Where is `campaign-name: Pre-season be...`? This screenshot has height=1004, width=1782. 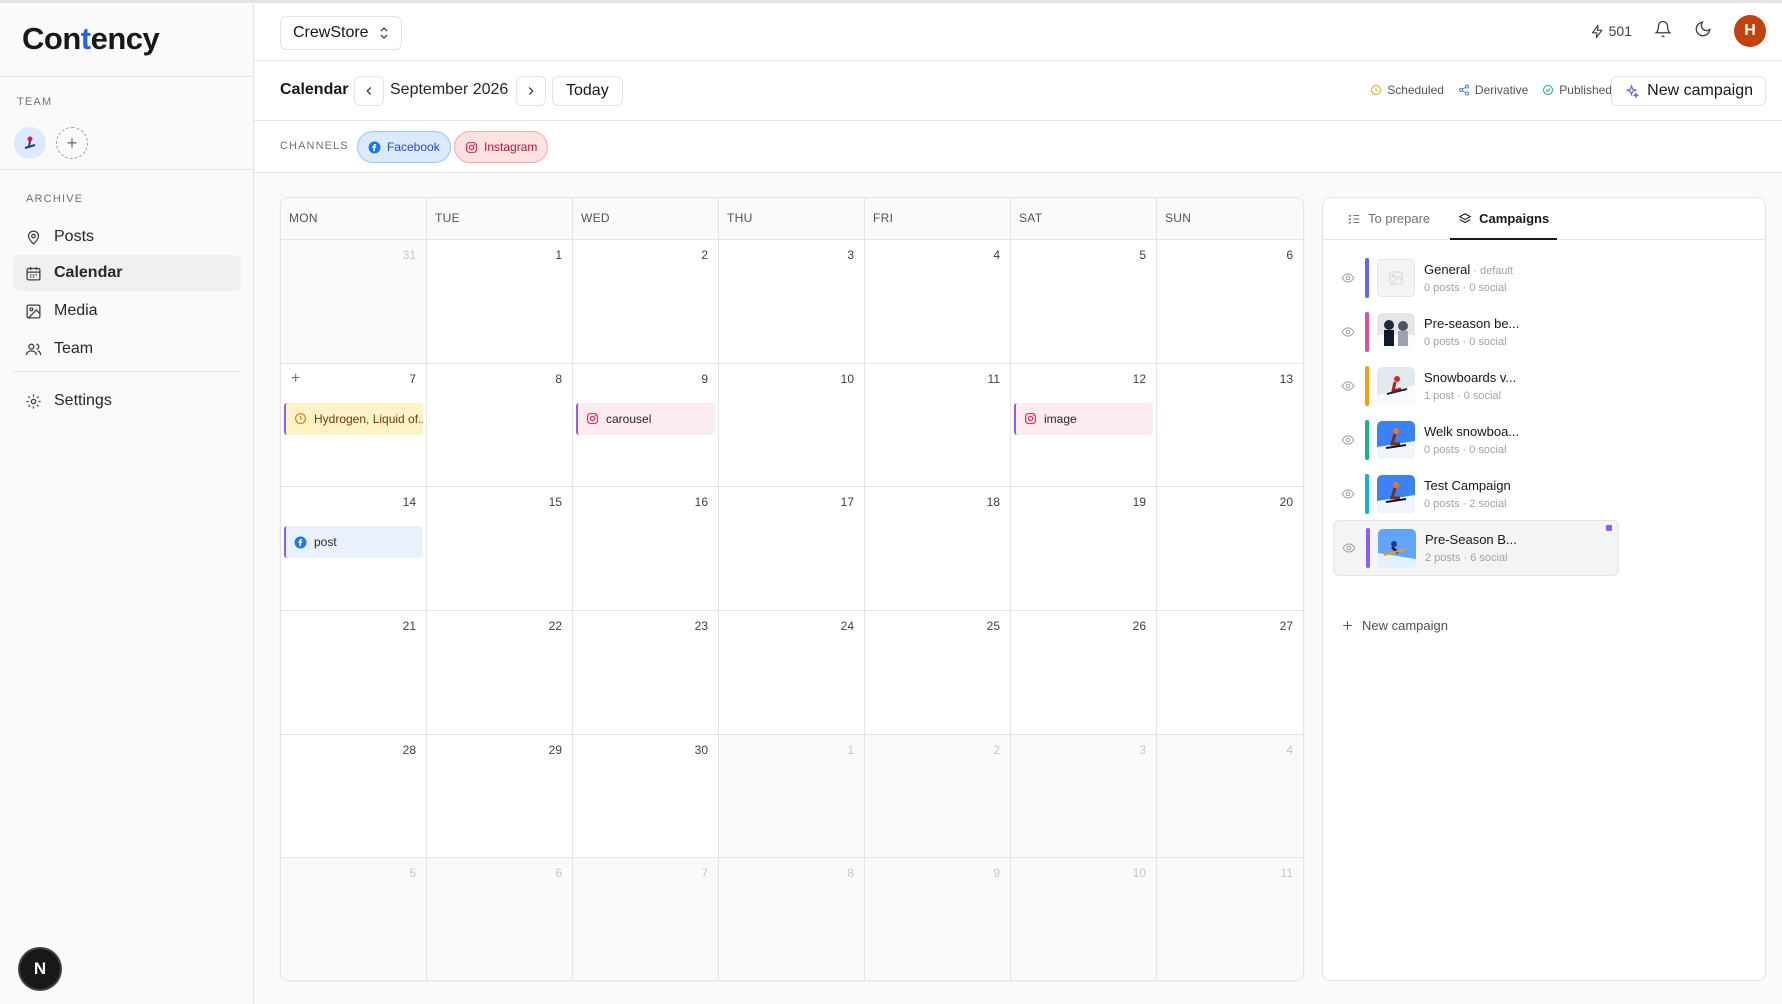 campaign-name: Pre-season be... is located at coordinates (1472, 323).